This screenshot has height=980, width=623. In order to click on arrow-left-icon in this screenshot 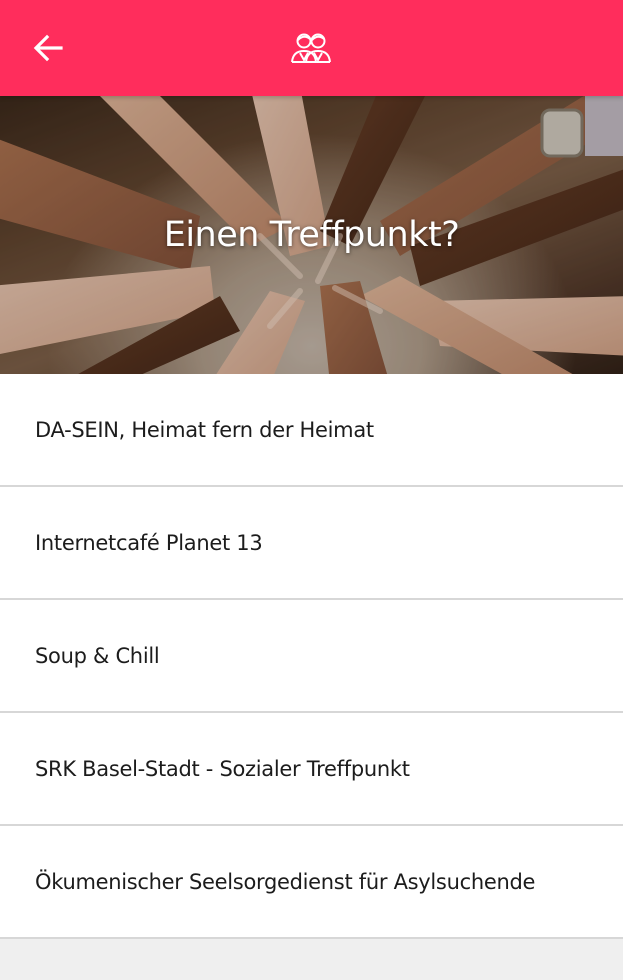, I will do `click(48, 48)`.